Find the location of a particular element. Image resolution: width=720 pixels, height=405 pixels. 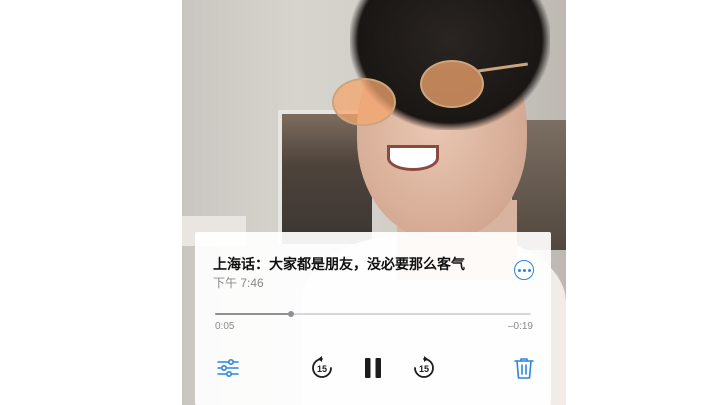

skip-forward-15-icon: 15 is located at coordinates (424, 367).